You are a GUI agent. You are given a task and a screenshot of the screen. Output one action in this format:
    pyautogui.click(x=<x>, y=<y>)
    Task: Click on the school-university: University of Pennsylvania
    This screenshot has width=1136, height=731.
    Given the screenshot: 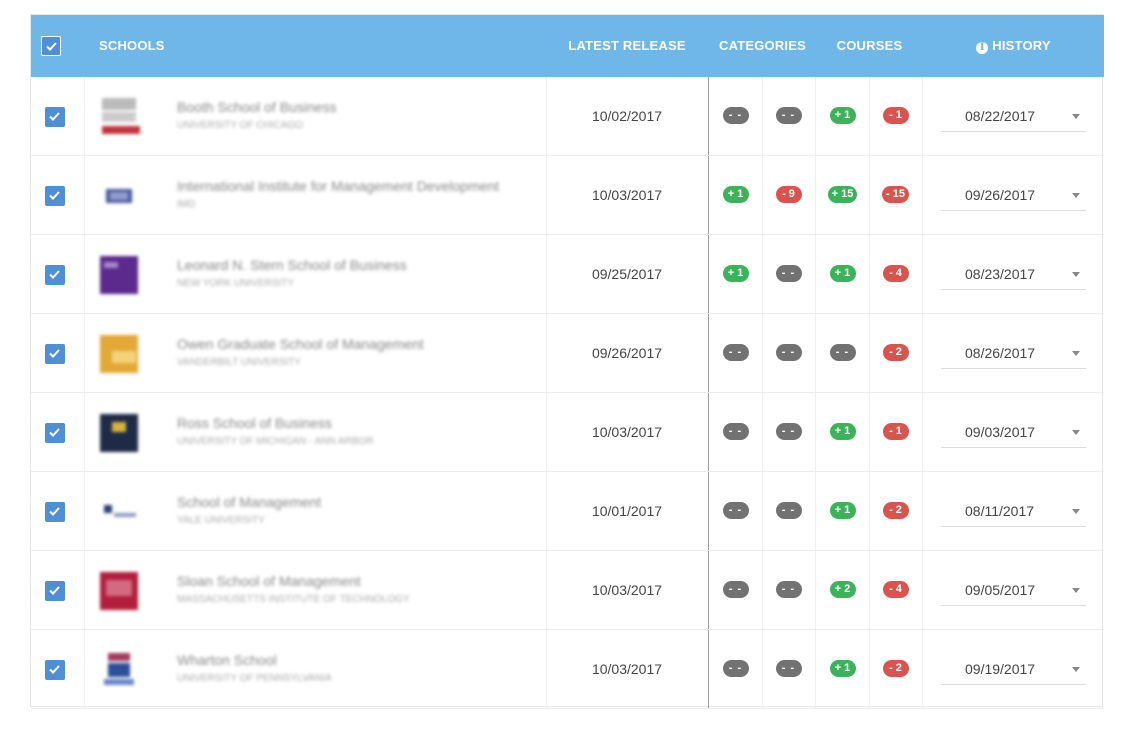 What is the action you would take?
    pyautogui.click(x=254, y=678)
    